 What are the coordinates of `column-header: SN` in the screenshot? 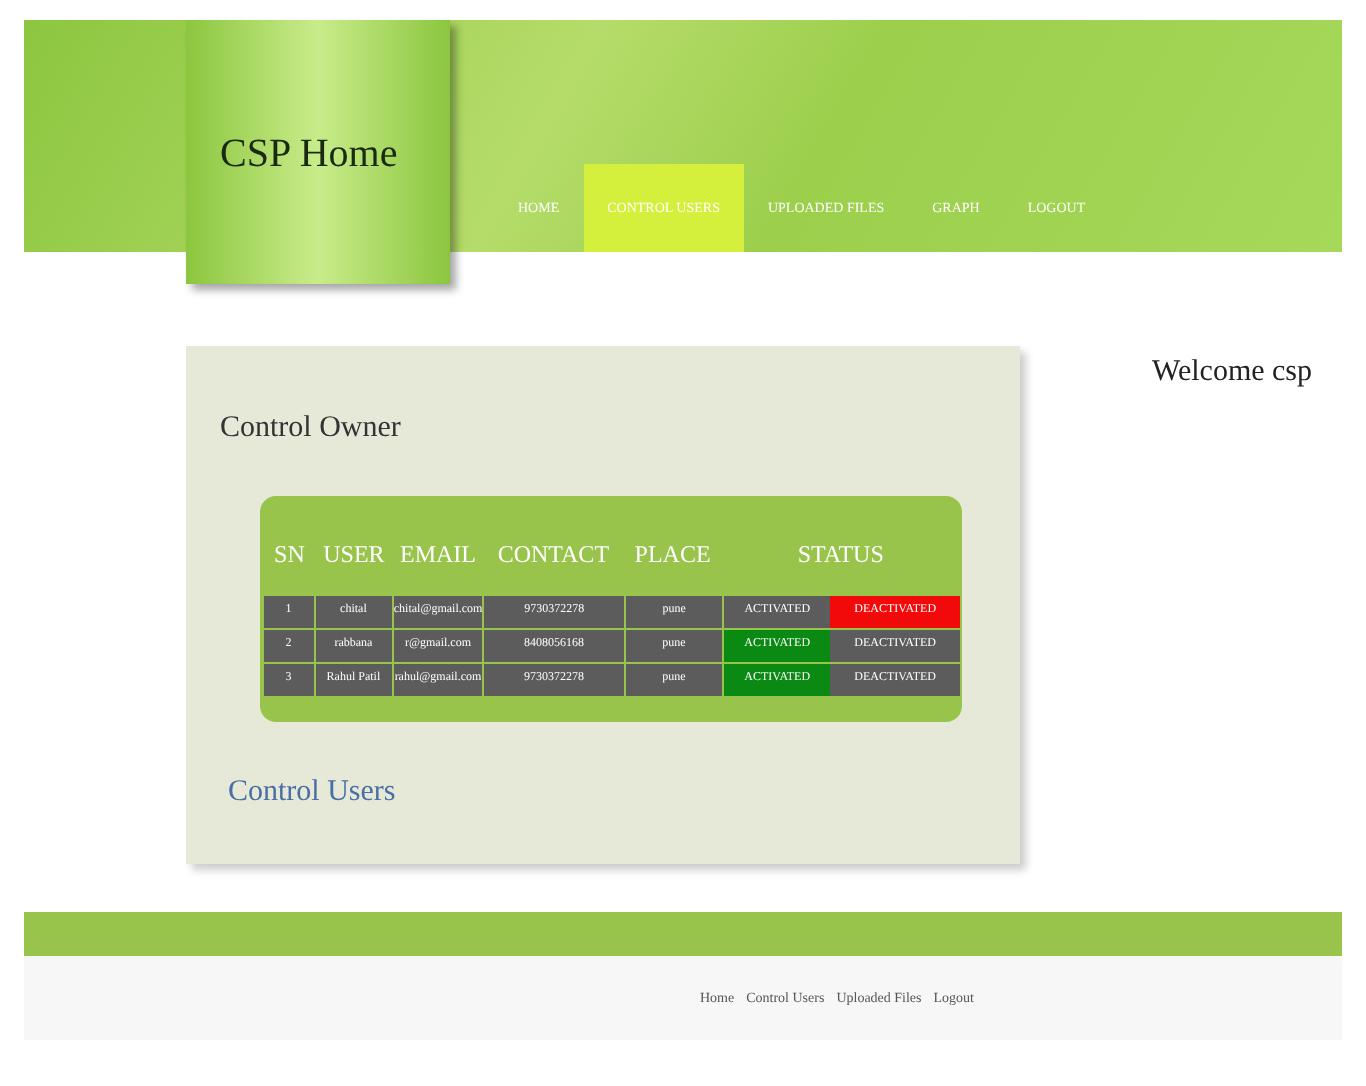 It's located at (289, 554).